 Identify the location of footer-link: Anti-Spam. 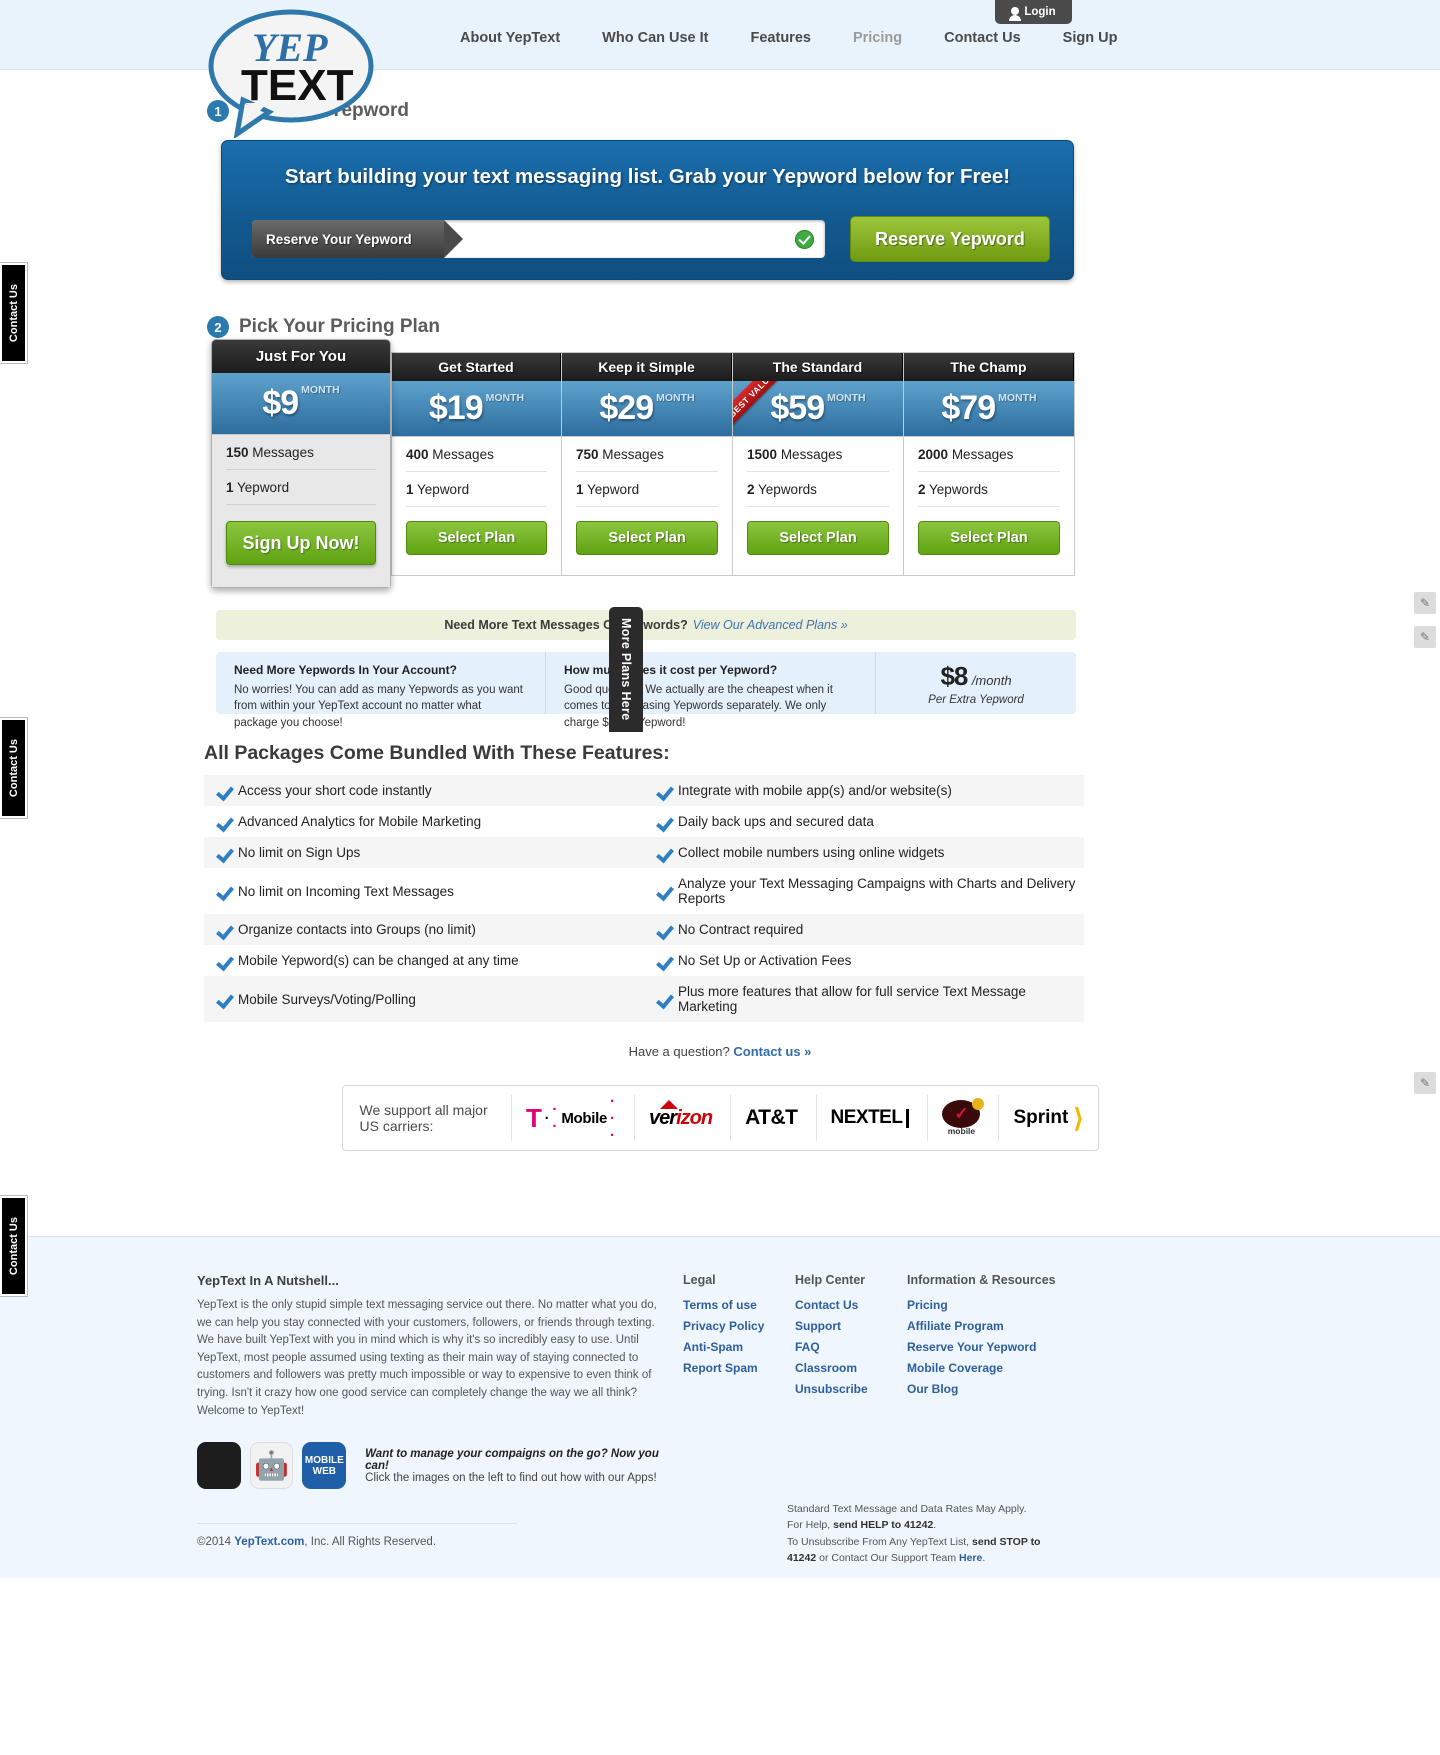
(739, 1347).